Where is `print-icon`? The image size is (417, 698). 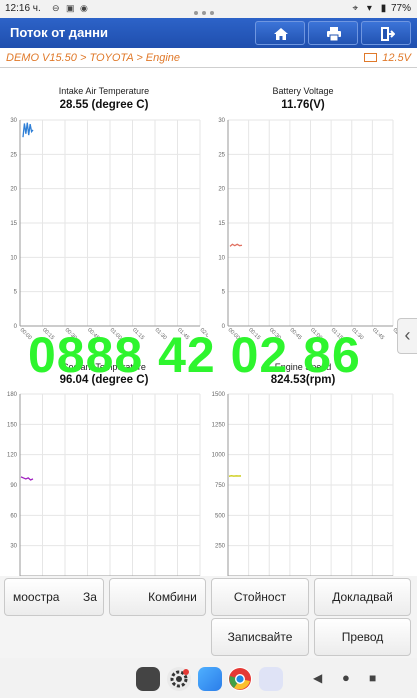
print-icon is located at coordinates (334, 34).